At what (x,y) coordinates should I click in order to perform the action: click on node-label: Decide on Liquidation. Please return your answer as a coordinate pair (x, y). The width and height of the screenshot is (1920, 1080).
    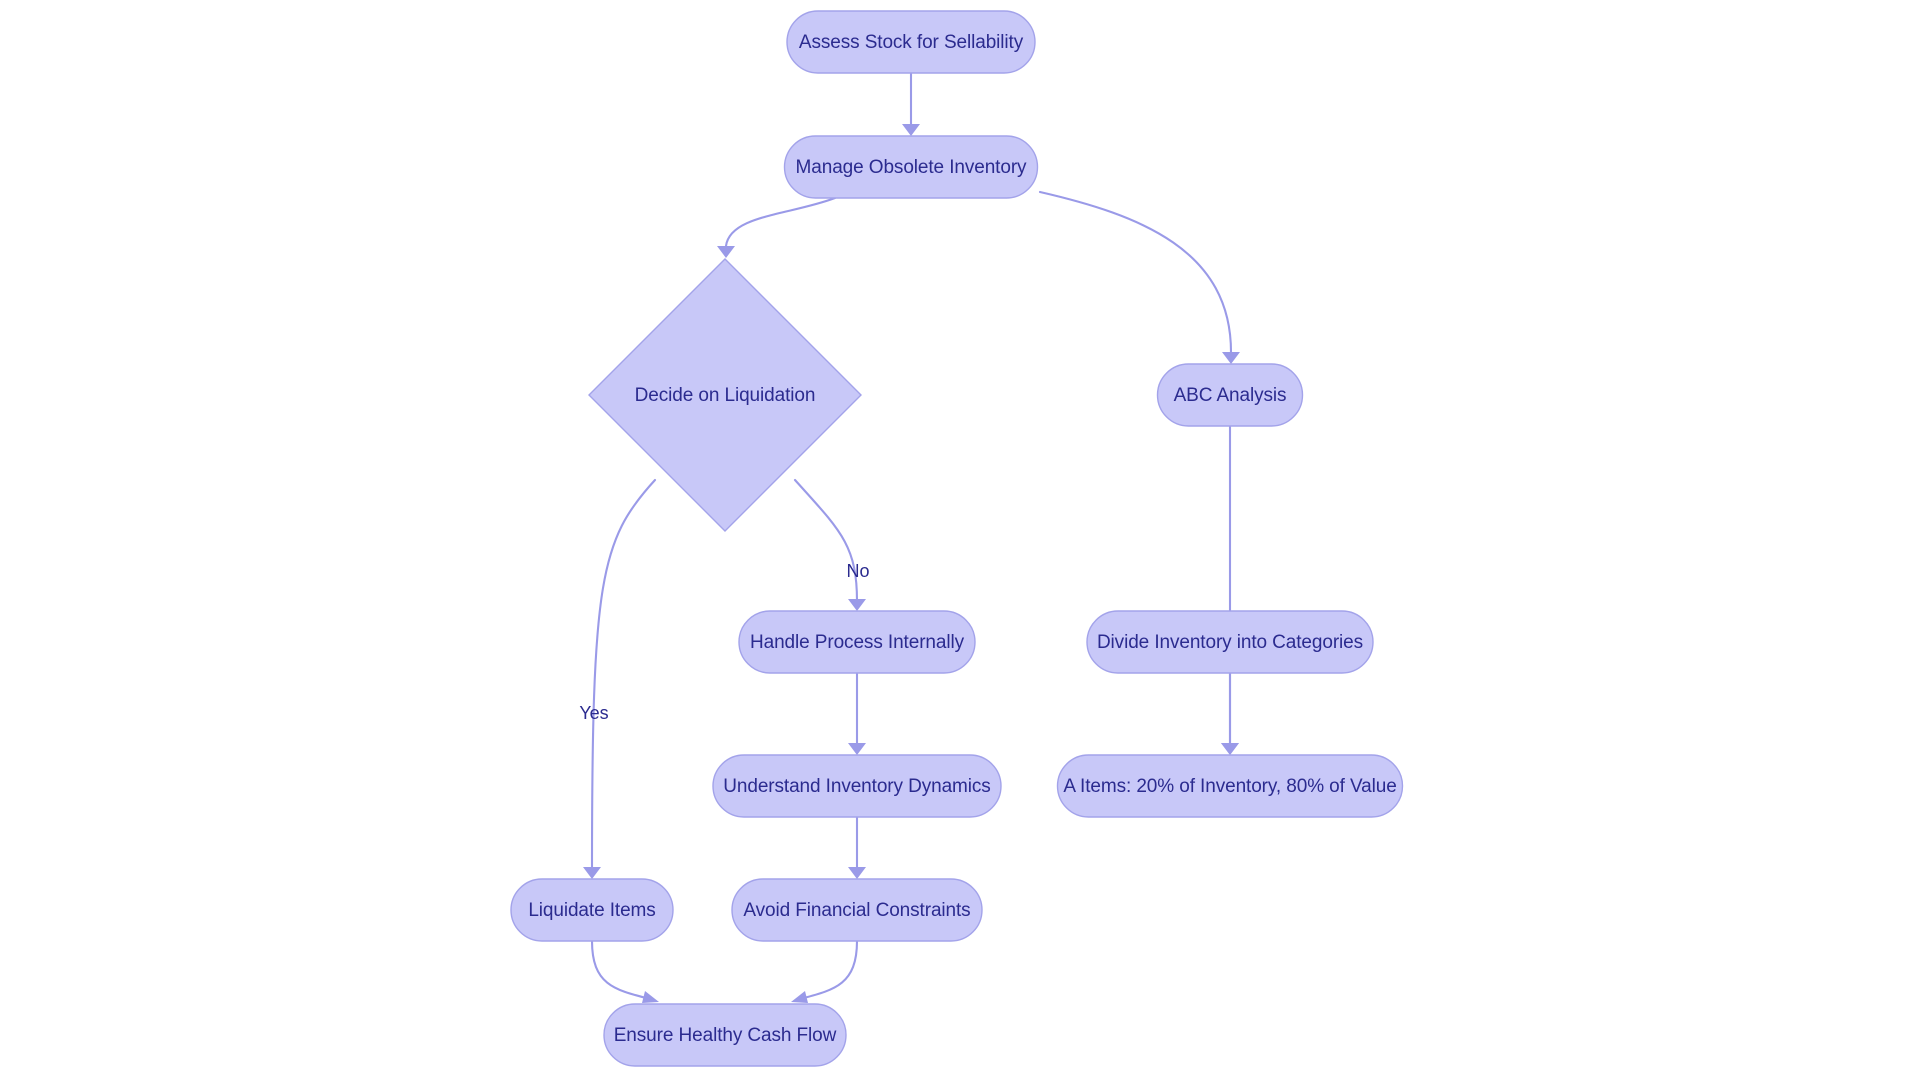
    Looking at the image, I should click on (725, 395).